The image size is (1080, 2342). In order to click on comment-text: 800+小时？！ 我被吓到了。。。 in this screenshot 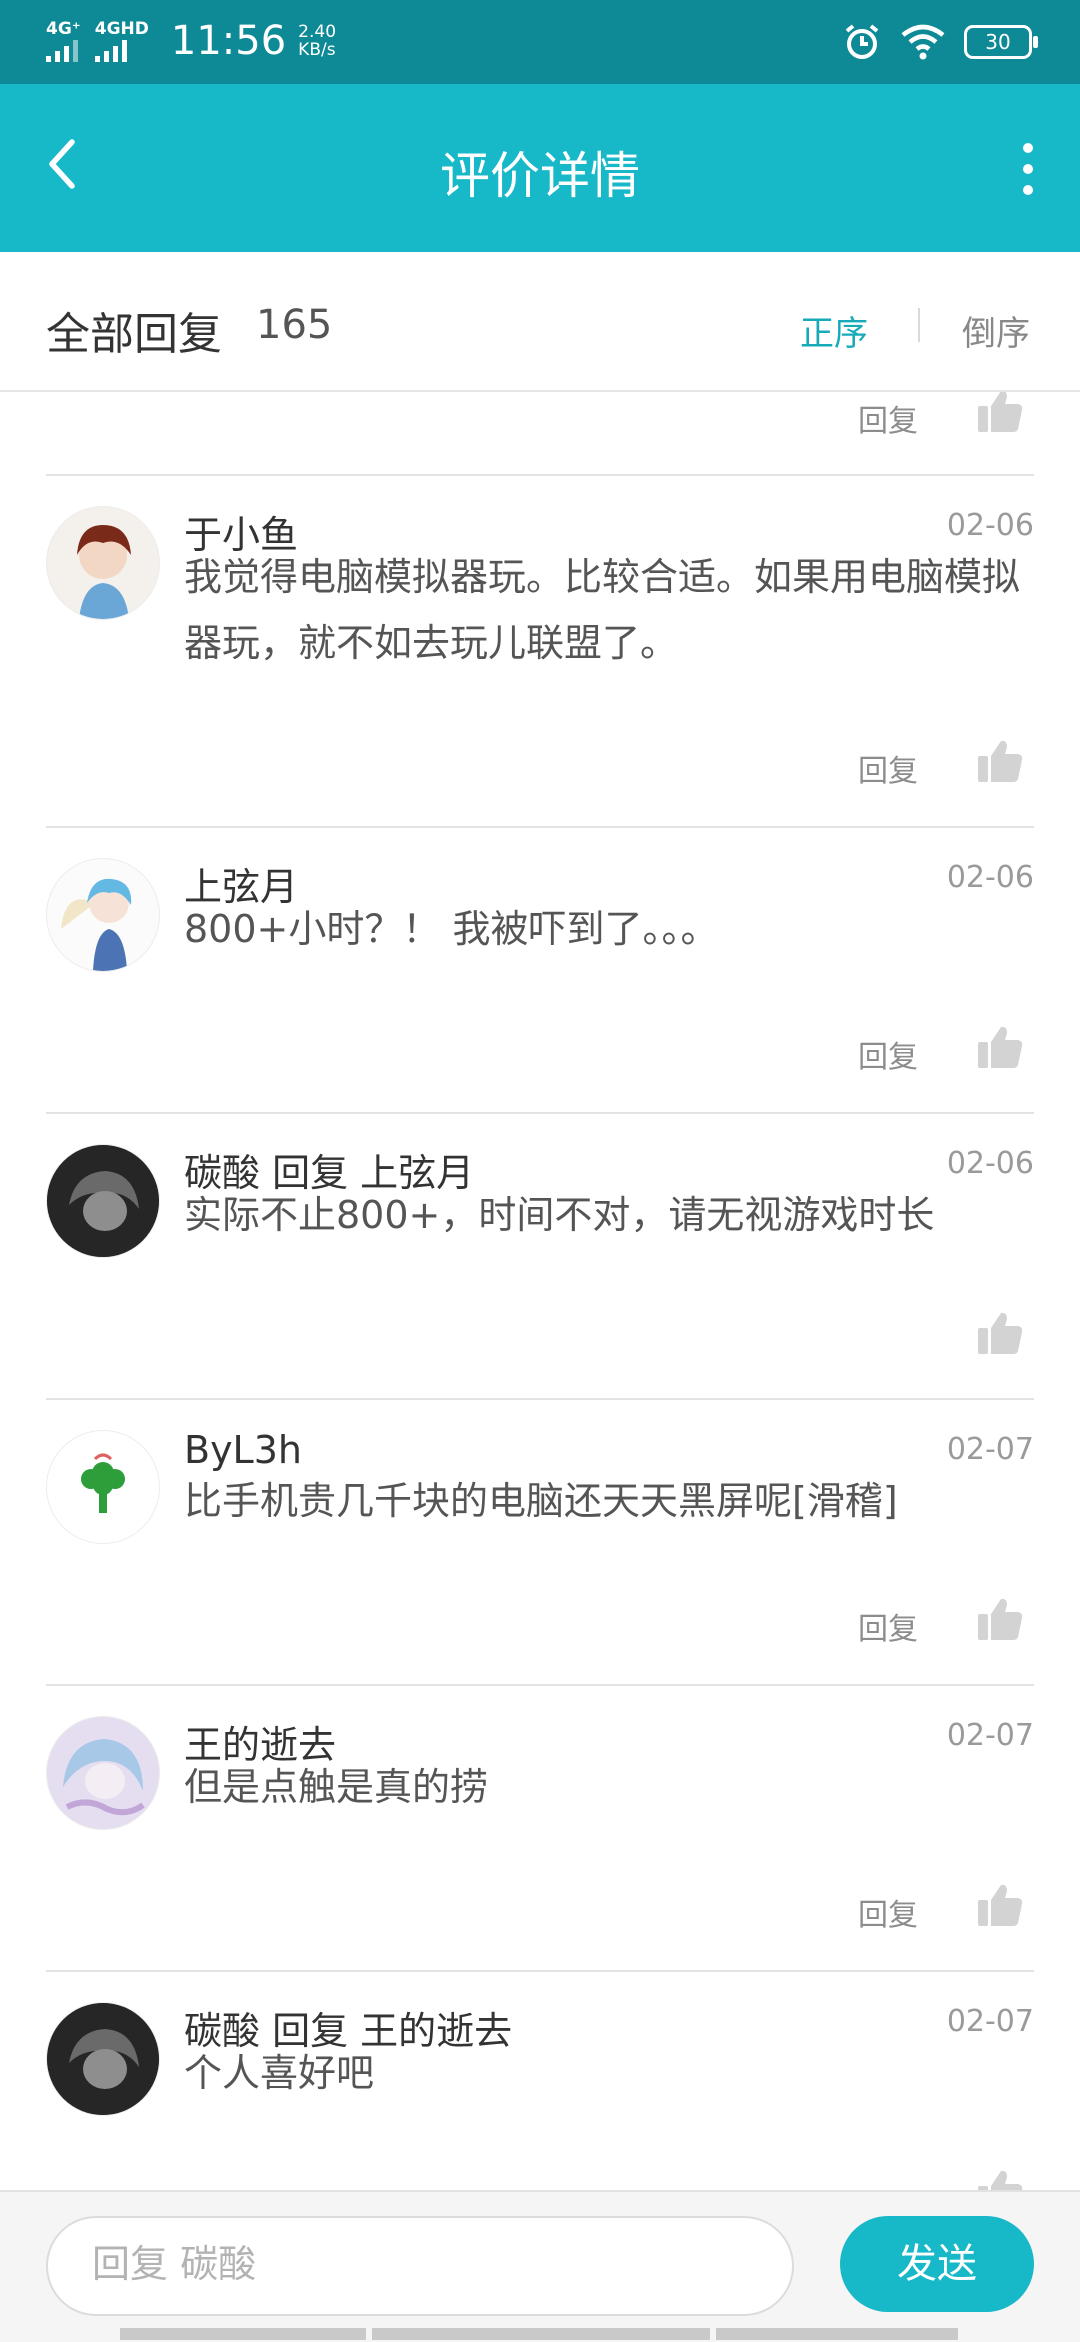, I will do `click(451, 929)`.